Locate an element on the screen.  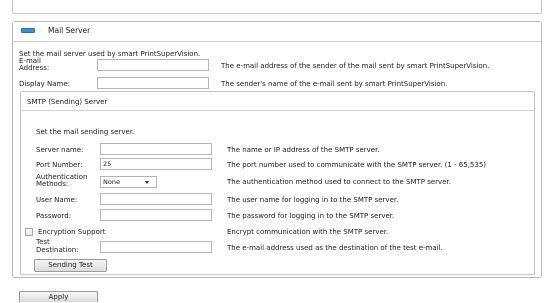
user-name-label: User Name: is located at coordinates (57, 200).